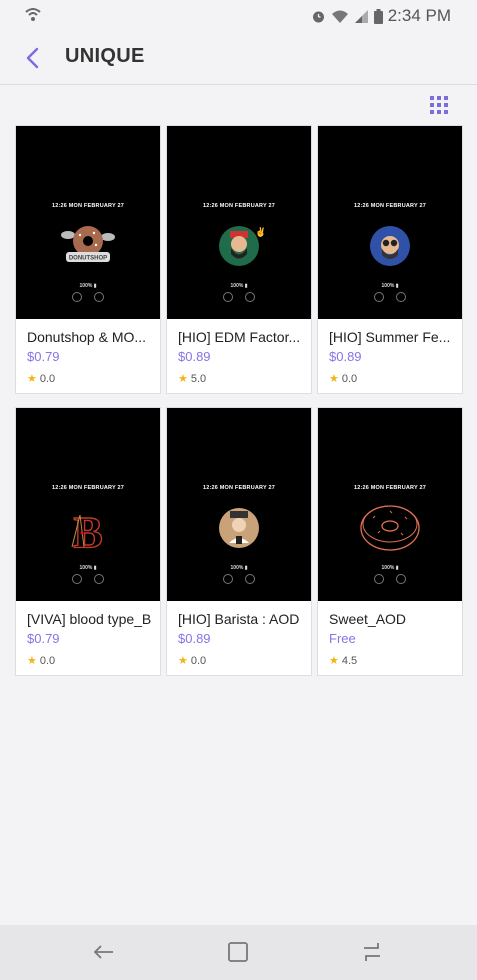 The height and width of the screenshot is (980, 477). Describe the element at coordinates (34, 58) in the screenshot. I see `back-arrow-icon` at that location.